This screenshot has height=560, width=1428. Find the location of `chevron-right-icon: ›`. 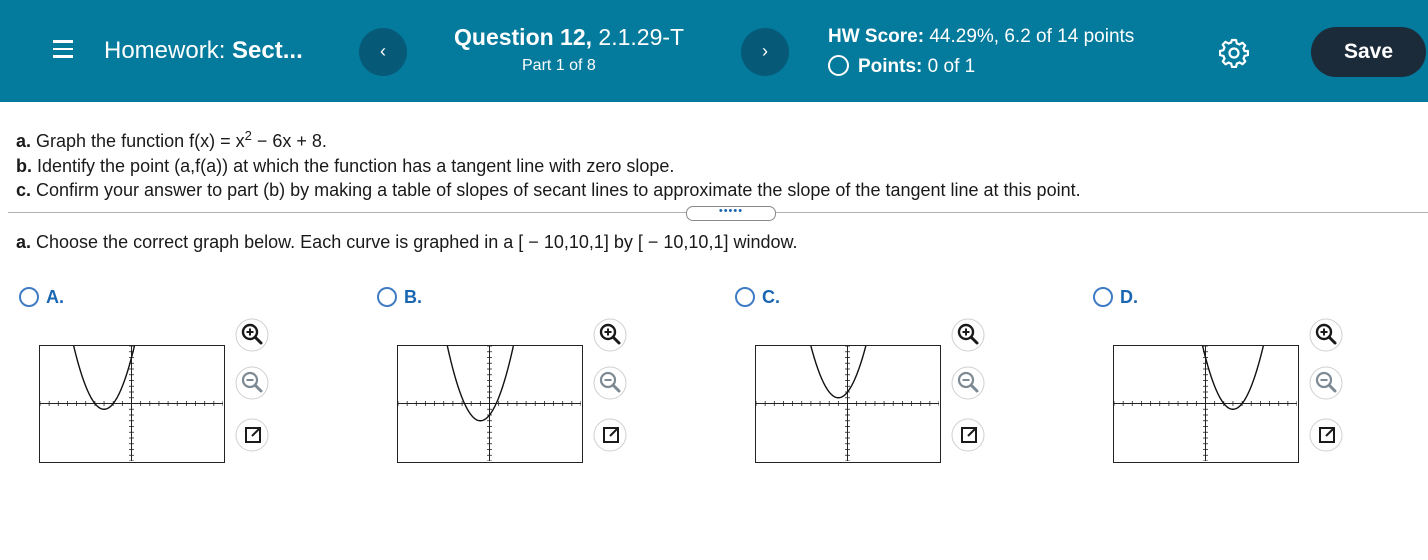

chevron-right-icon: › is located at coordinates (765, 51).